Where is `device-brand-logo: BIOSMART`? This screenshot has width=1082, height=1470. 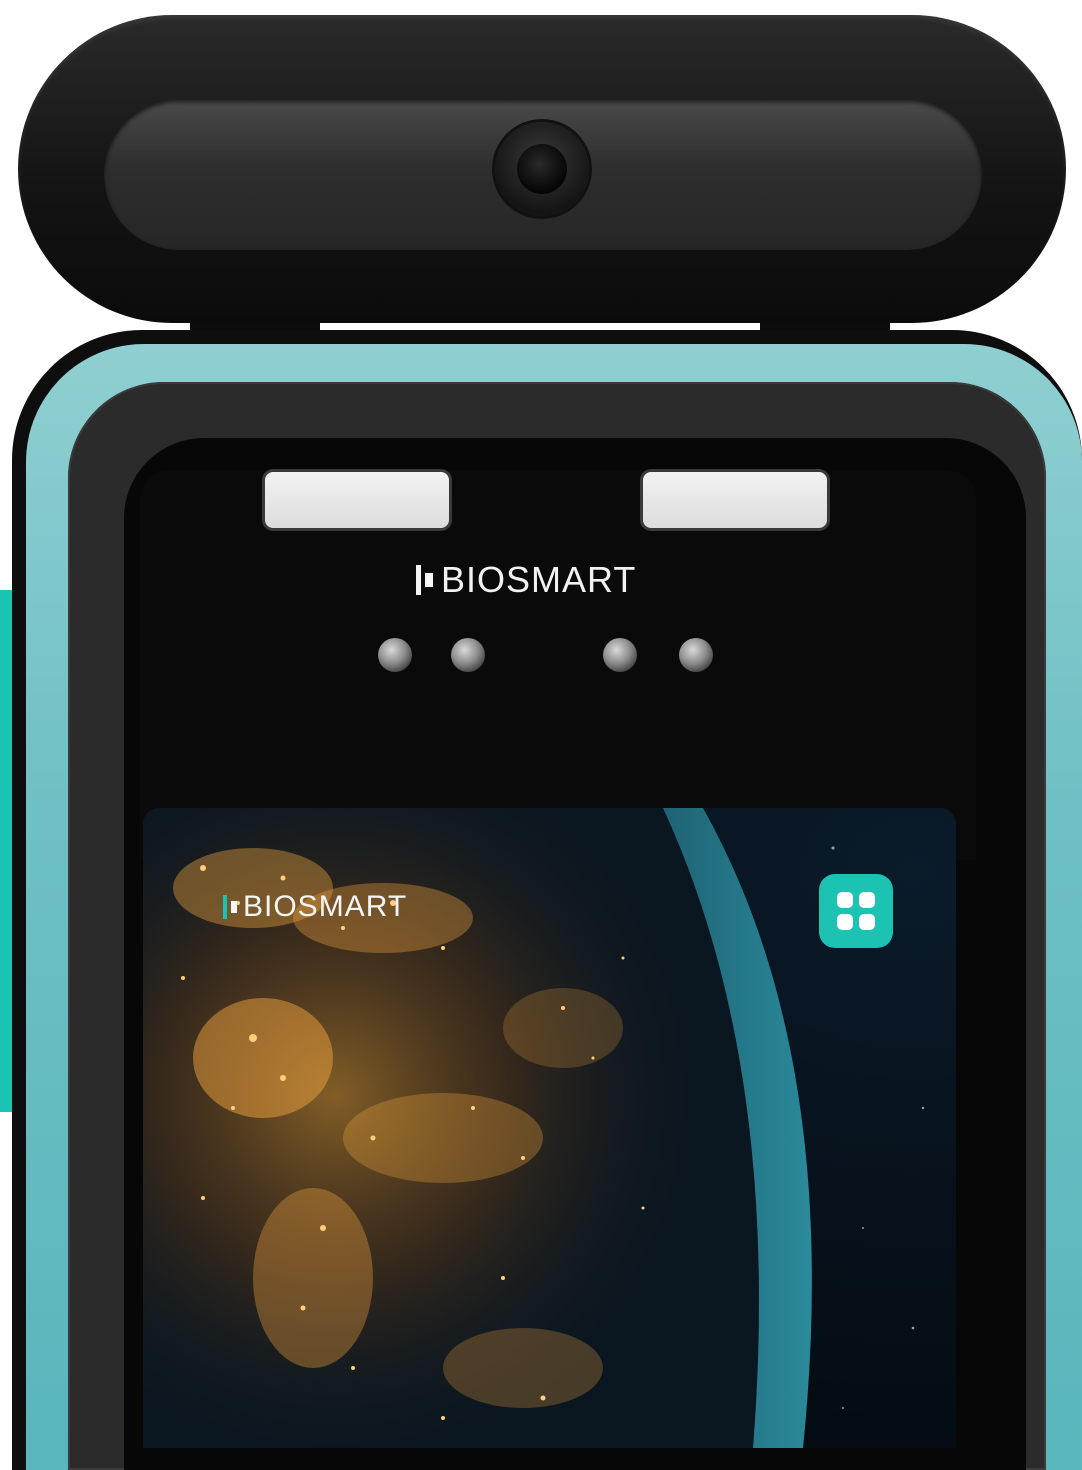
device-brand-logo: BIOSMART is located at coordinates (541, 580).